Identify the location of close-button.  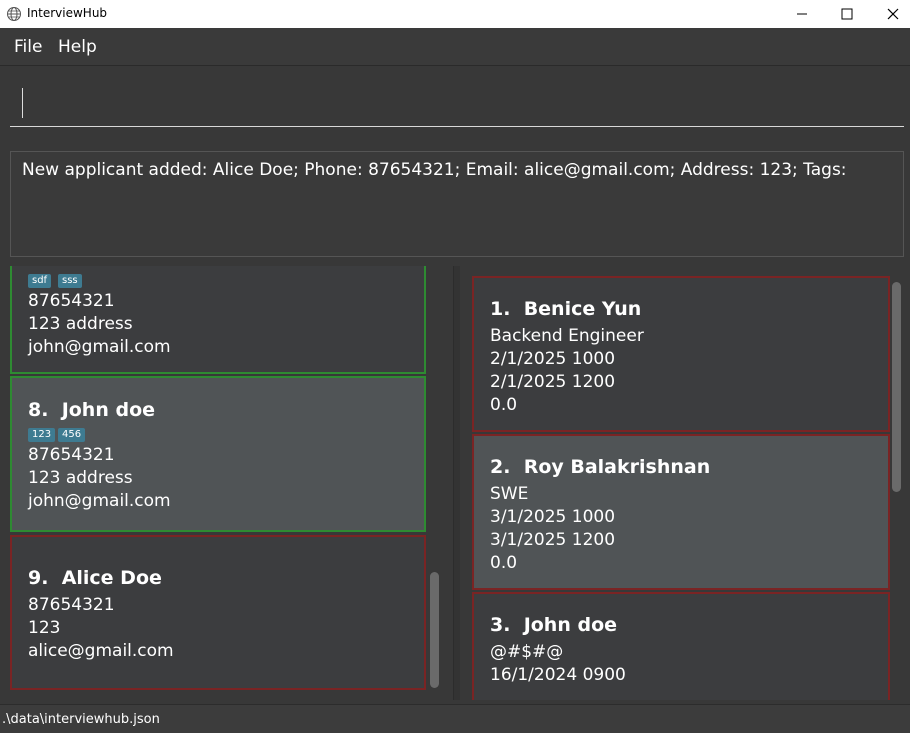
(890, 14).